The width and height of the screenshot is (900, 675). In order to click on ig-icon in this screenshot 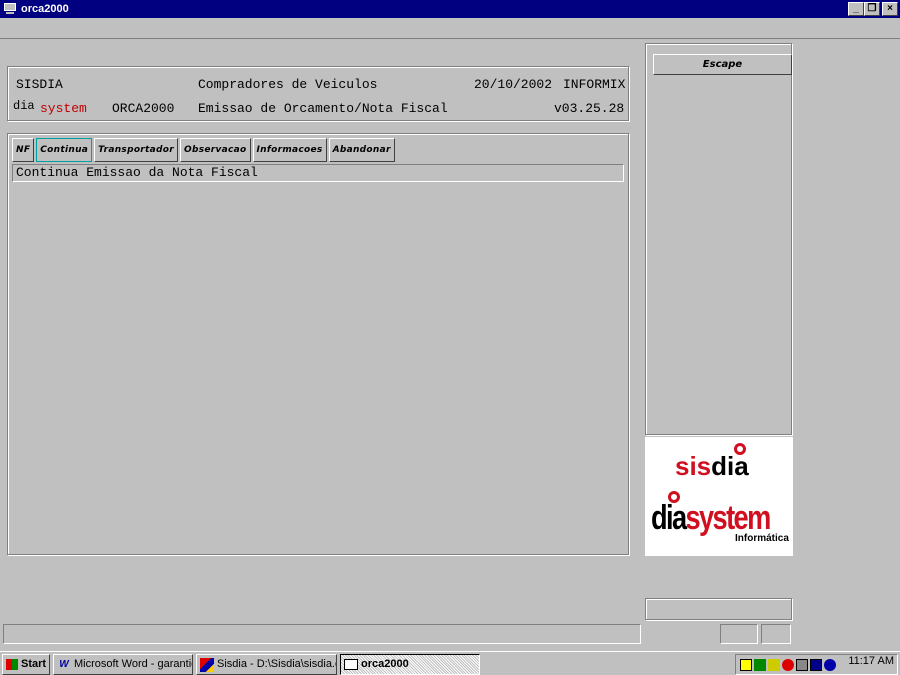, I will do `click(830, 664)`.